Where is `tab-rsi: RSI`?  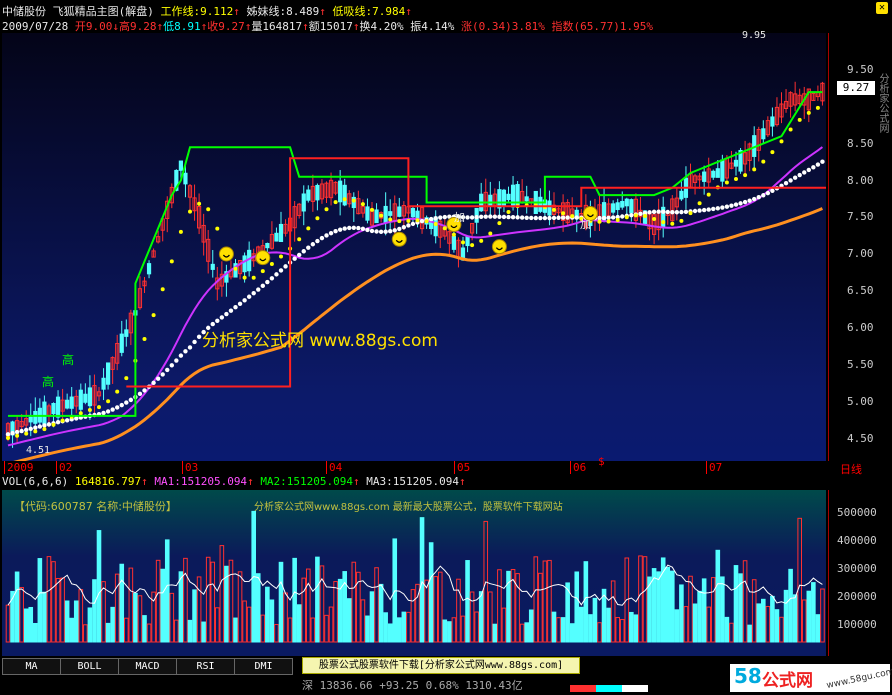
tab-rsi: RSI is located at coordinates (205, 666).